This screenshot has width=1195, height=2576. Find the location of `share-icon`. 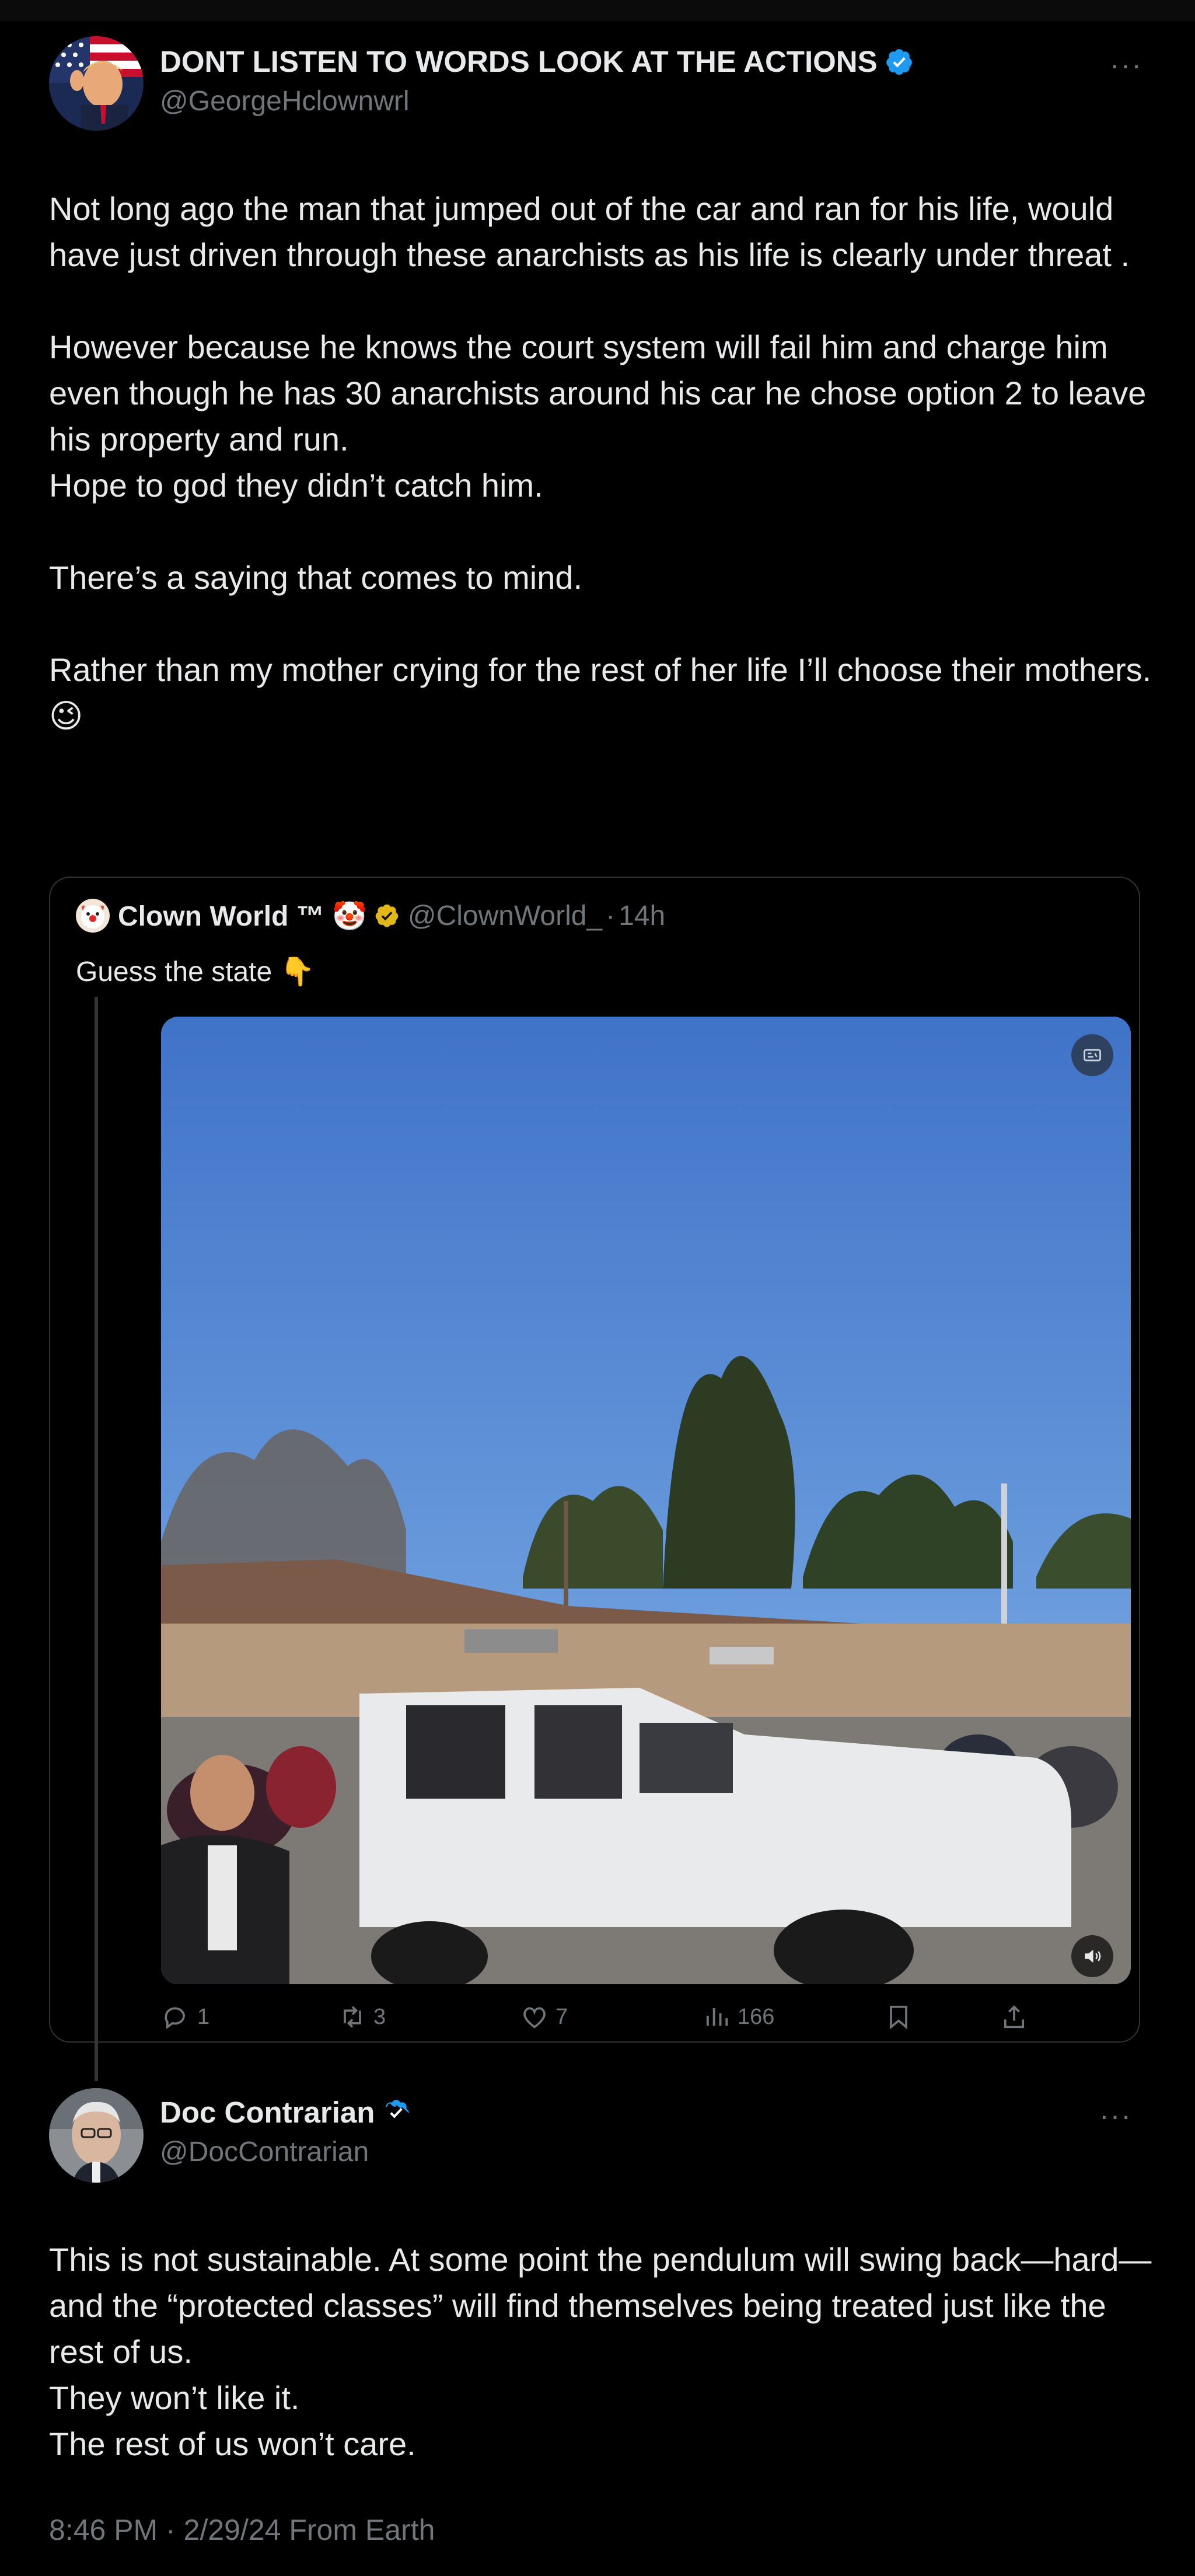

share-icon is located at coordinates (1014, 2017).